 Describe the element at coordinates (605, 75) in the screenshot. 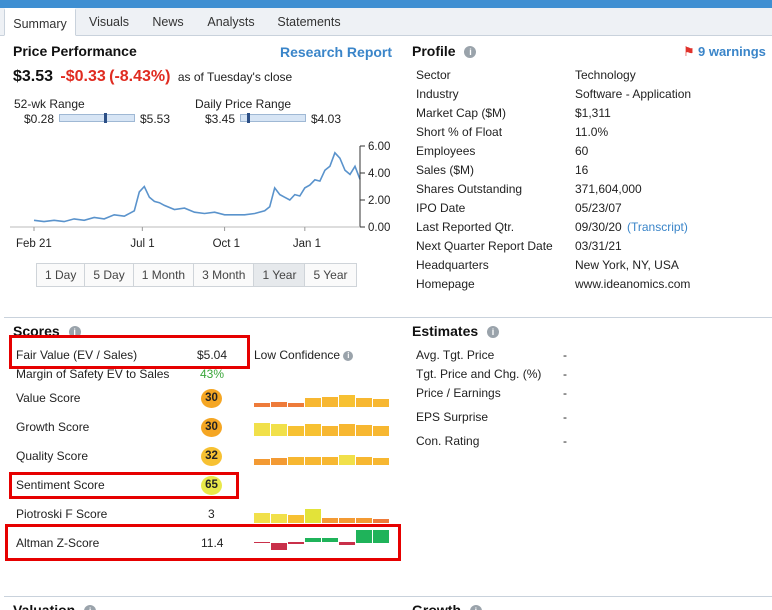

I see `profile-value: Technology` at that location.